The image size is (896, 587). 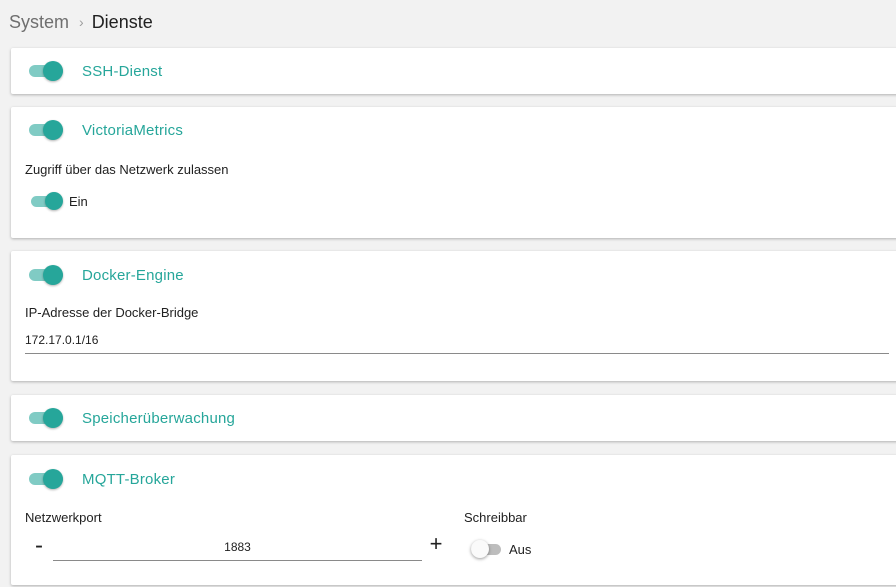 What do you see at coordinates (453, 71) in the screenshot?
I see `ssh-service-card: SSH-Dienst` at bounding box center [453, 71].